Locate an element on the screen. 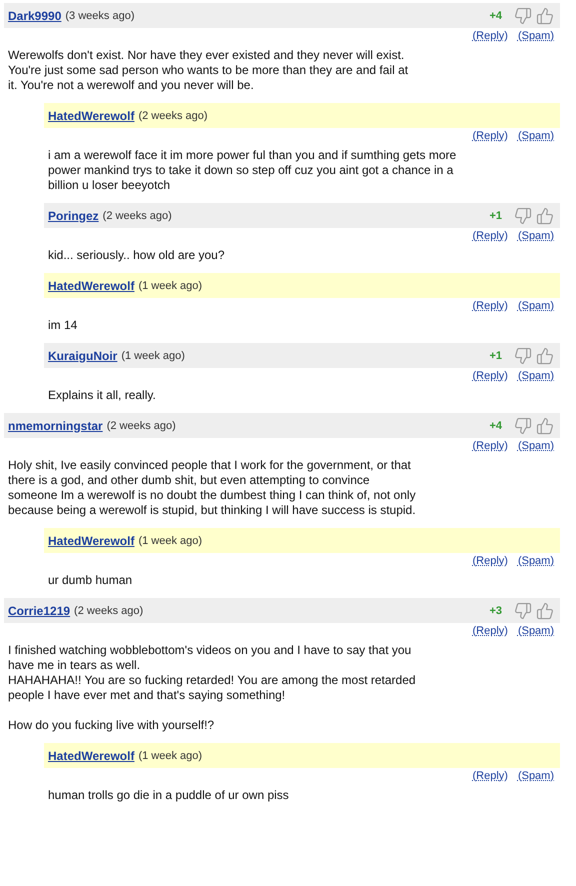  comment-text: Explains it all, really. is located at coordinates (102, 395).